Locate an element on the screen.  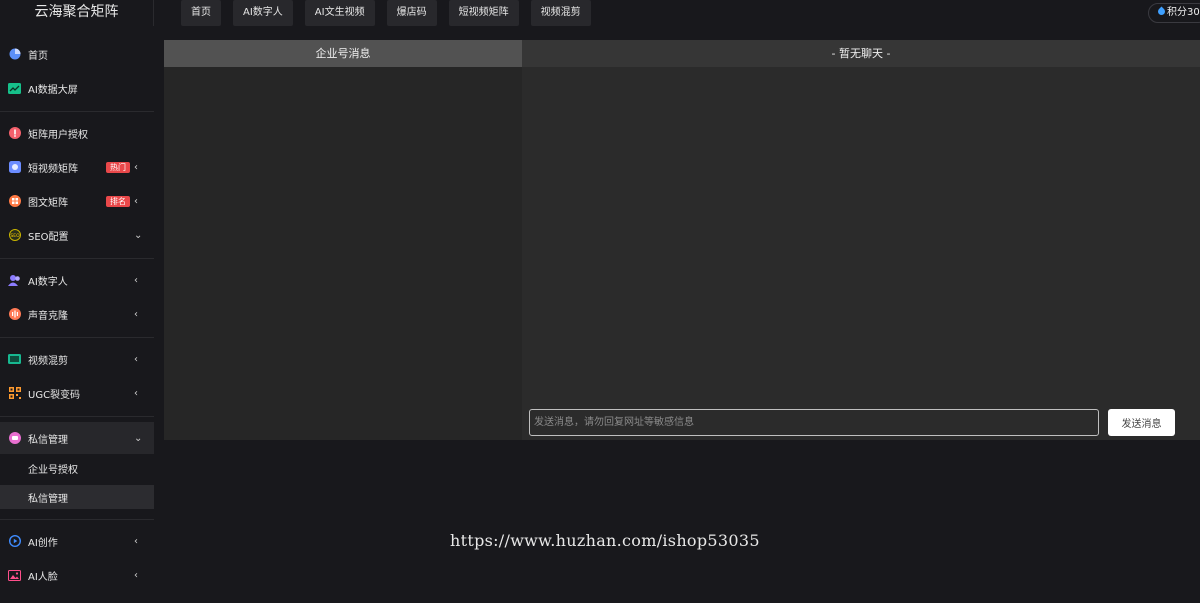
sidebar-item-home: 首页 is located at coordinates (77, 54).